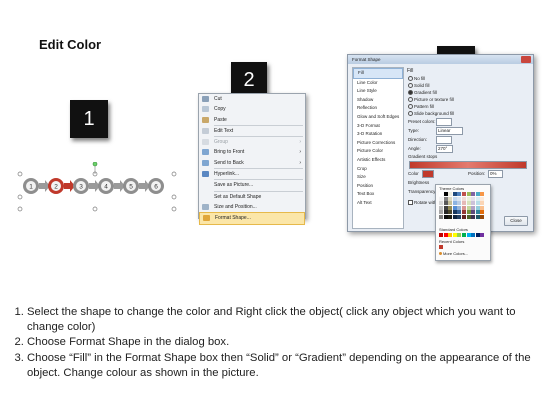 This screenshot has height=420, width=560. Describe the element at coordinates (378, 126) in the screenshot. I see `nav-item-3d-format: 3-D Format` at that location.